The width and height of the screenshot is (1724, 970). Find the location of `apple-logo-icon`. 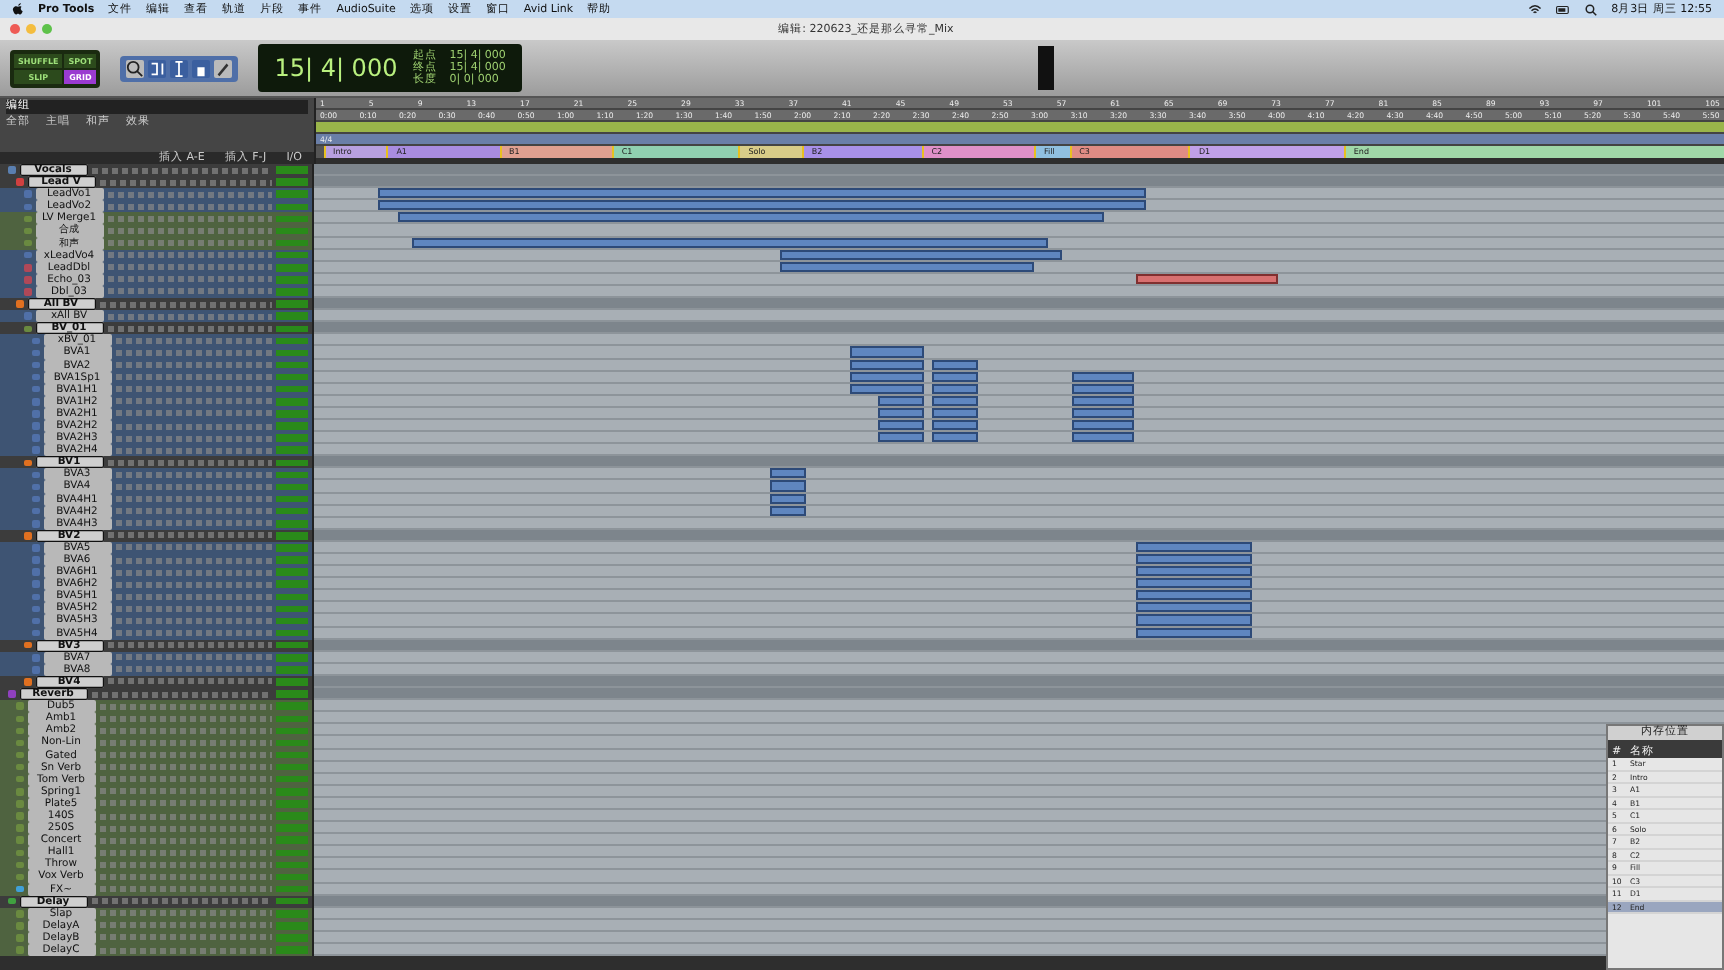

apple-logo-icon is located at coordinates (18, 9).